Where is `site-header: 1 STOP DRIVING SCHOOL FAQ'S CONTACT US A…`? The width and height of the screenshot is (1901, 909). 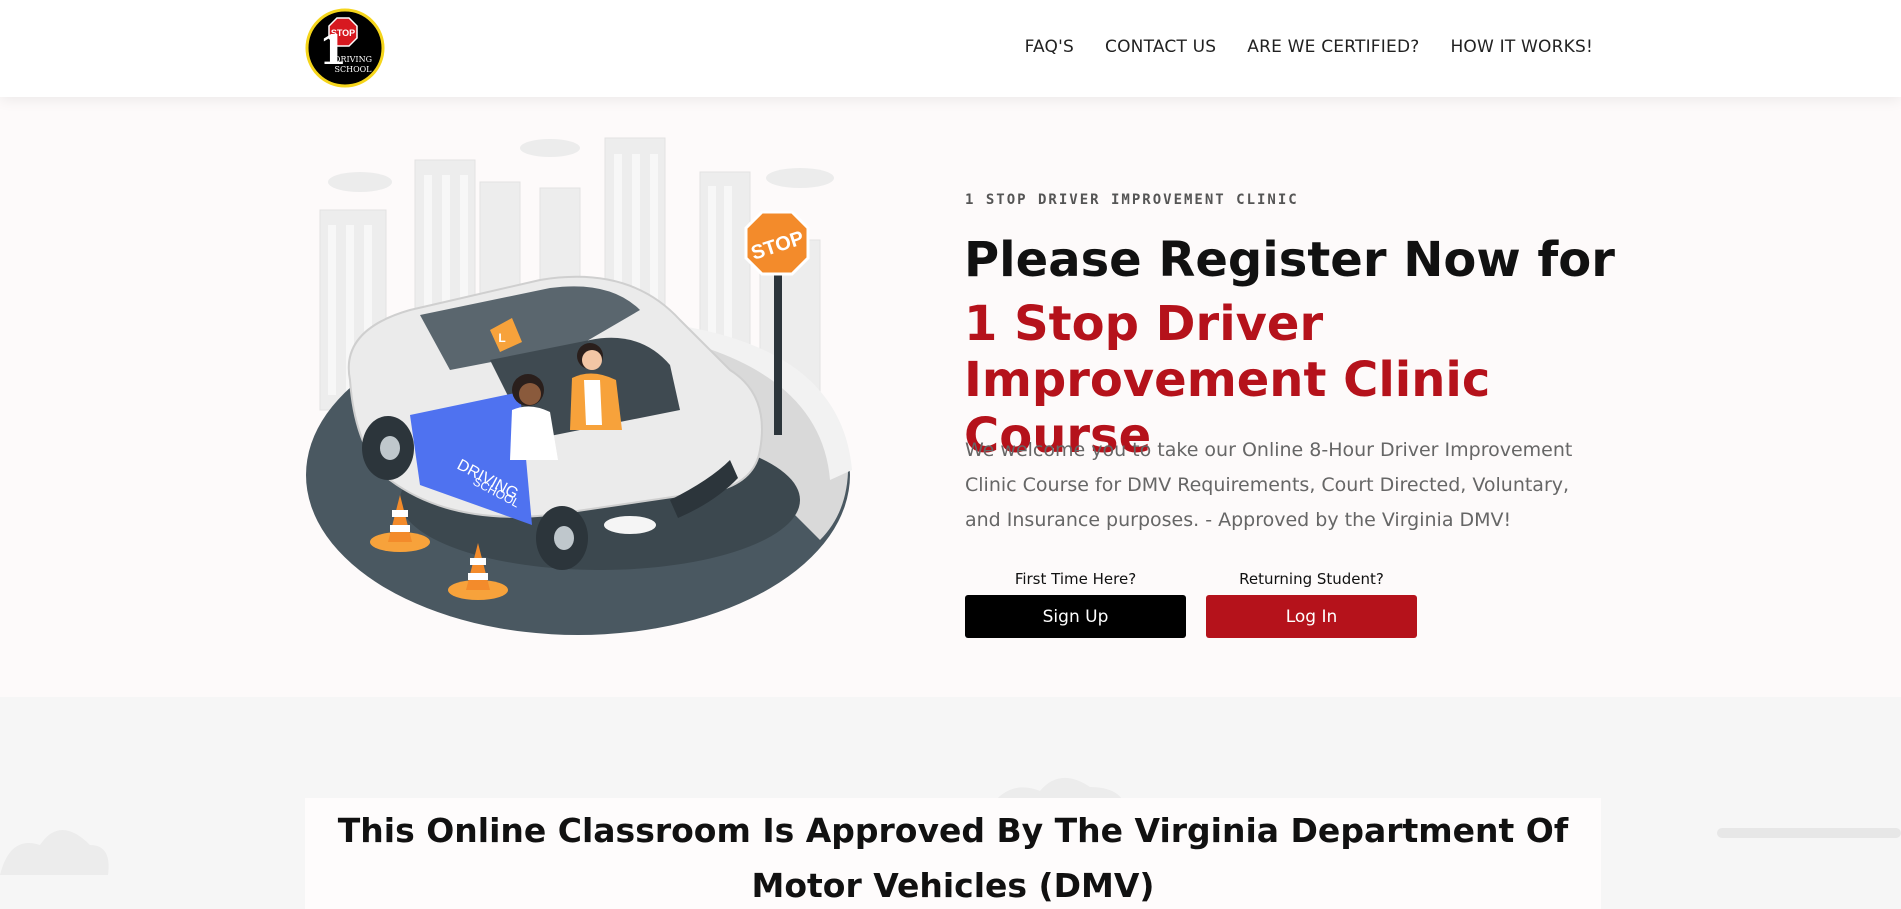 site-header: 1 STOP DRIVING SCHOOL FAQ'S CONTACT US A… is located at coordinates (950, 48).